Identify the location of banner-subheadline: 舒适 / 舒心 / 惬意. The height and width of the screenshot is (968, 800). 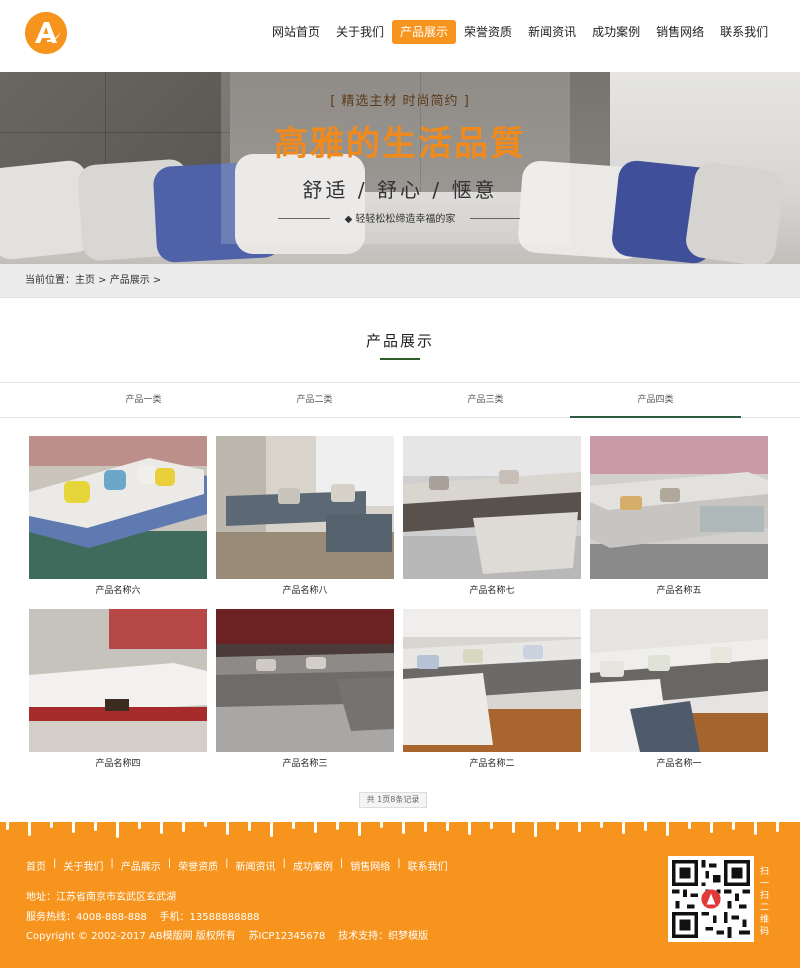
(400, 190).